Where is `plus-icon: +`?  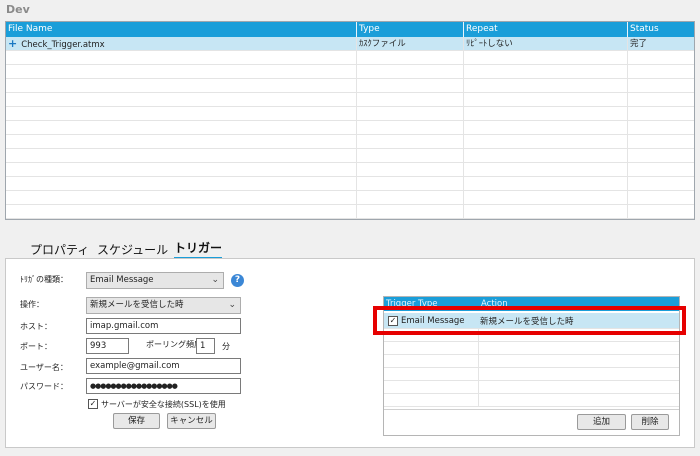
plus-icon: + is located at coordinates (12, 43).